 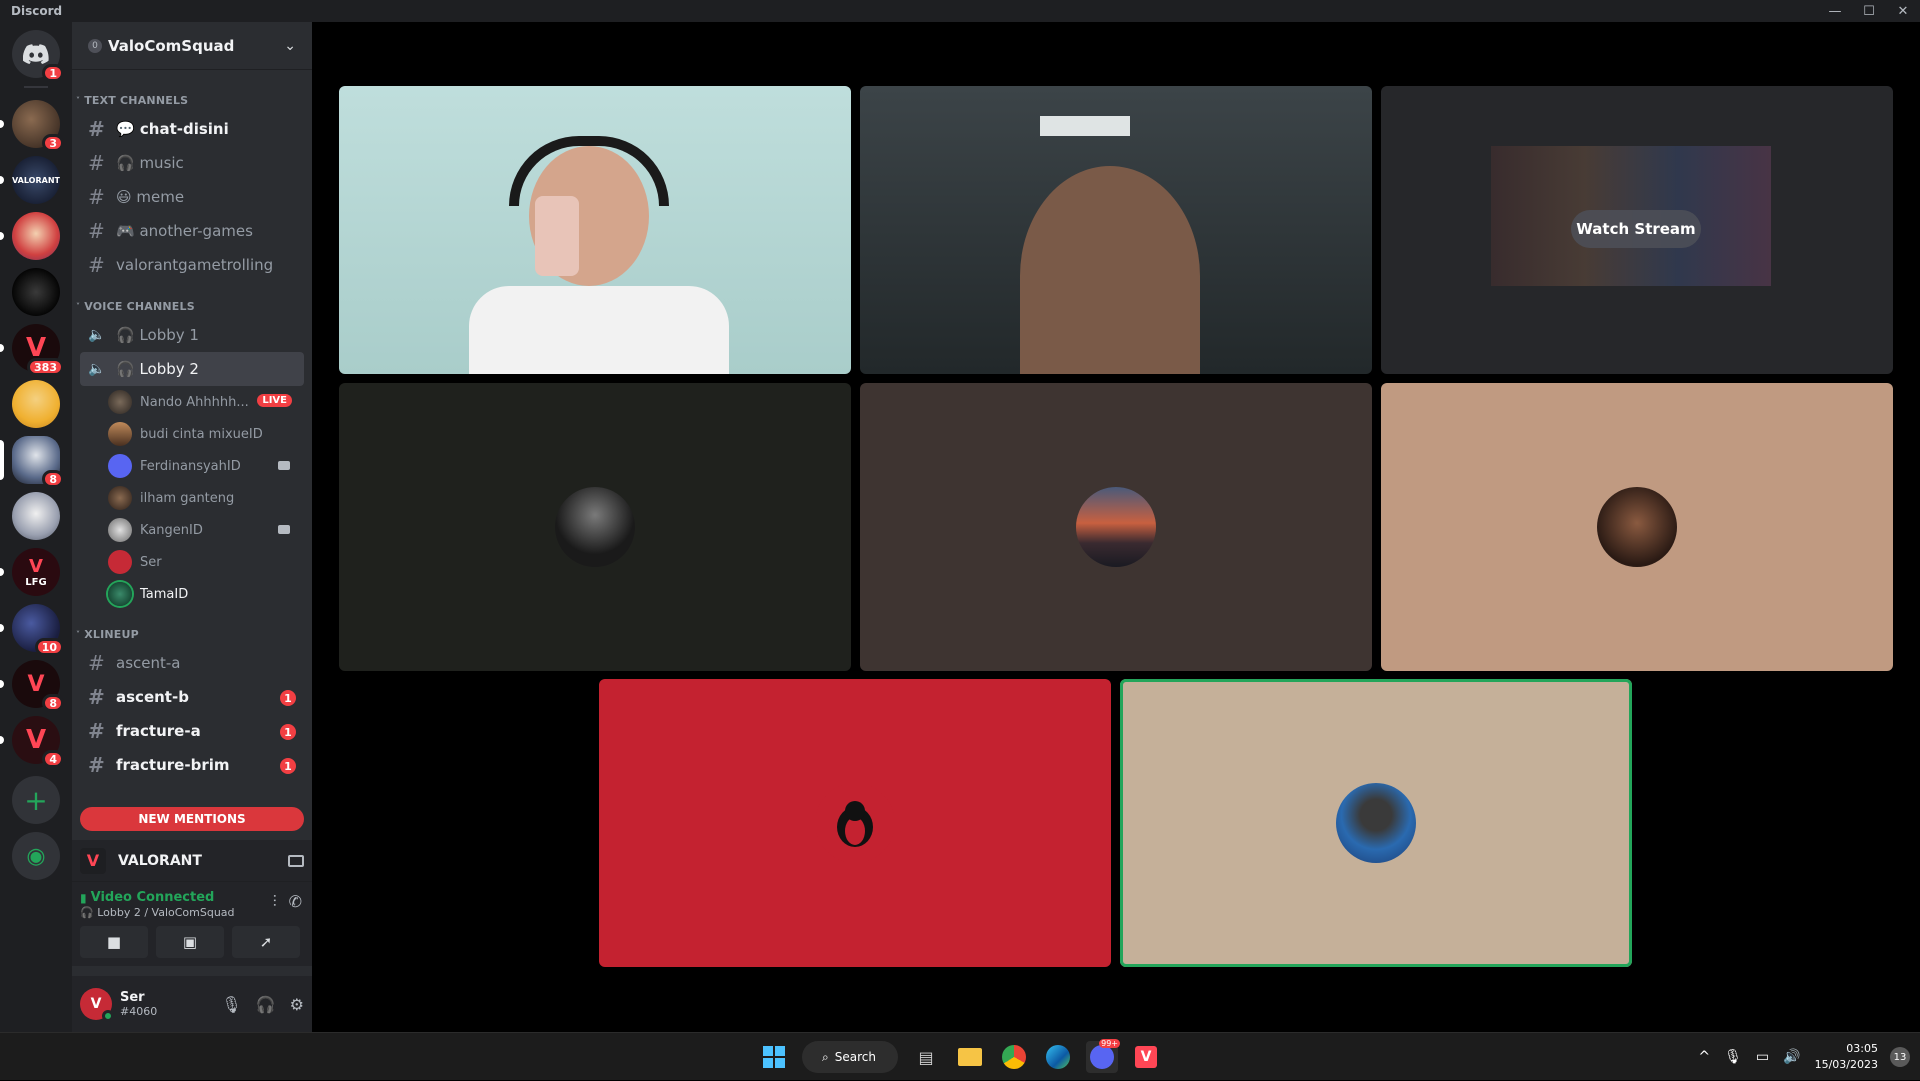 I want to click on voice-channel-lobby-2: 🔈 🎧 Lobby 2, so click(x=192, y=369).